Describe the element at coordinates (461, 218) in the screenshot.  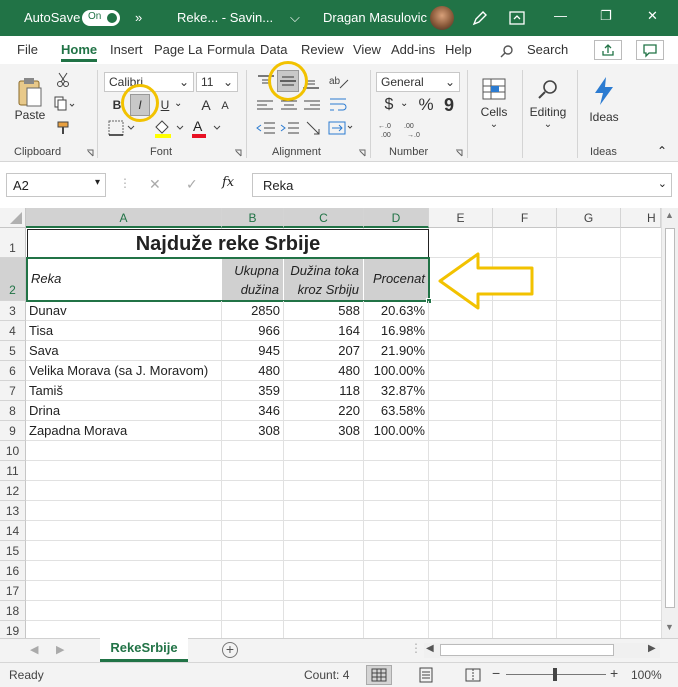
I see `column-header: E` at that location.